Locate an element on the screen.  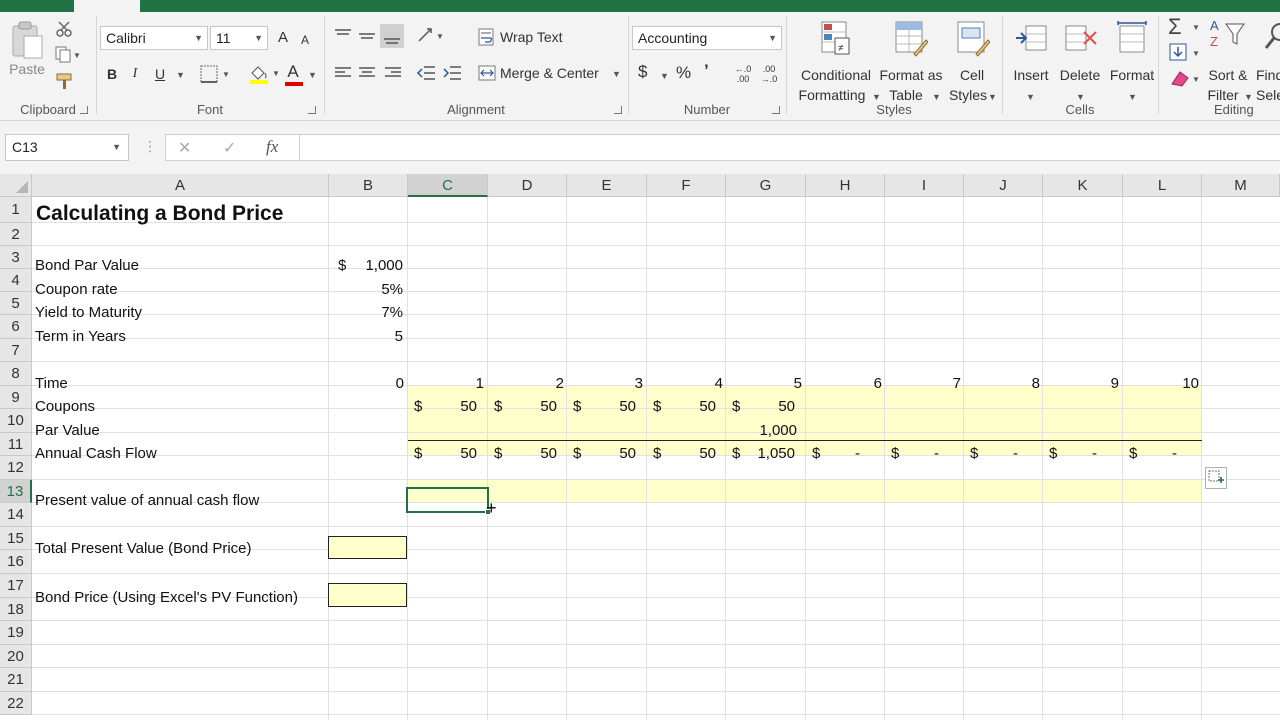
time-cell: 7 is located at coordinates (925, 383).